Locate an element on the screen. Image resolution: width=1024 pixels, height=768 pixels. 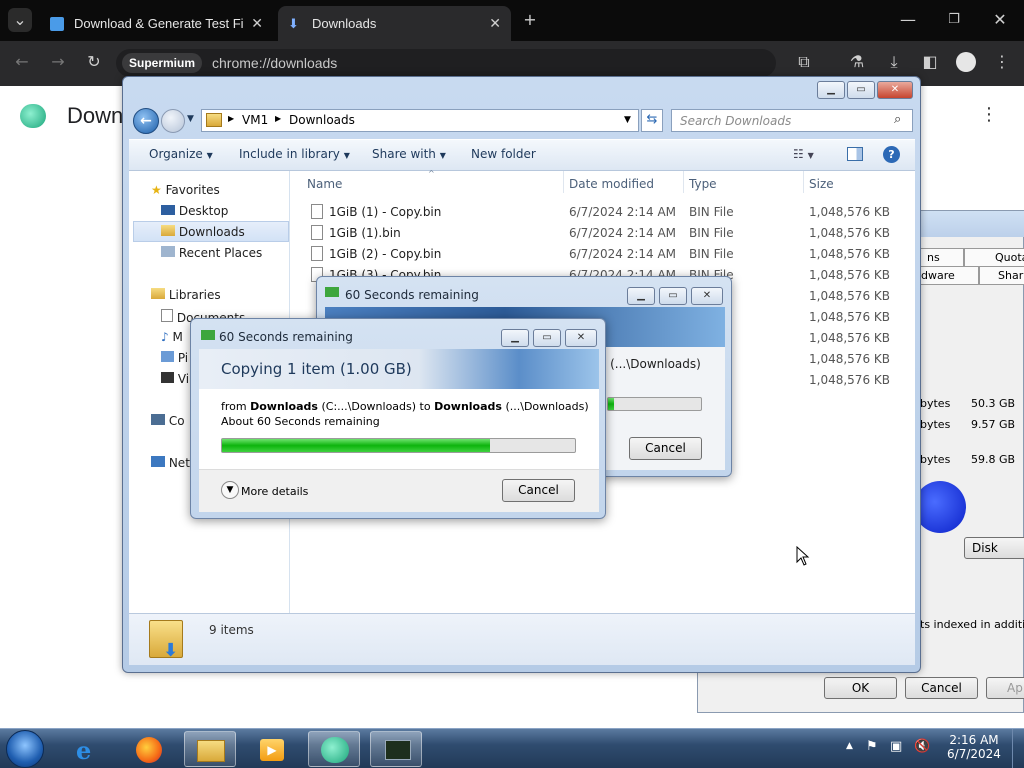
apply-button: Ap is located at coordinates (1005, 688).